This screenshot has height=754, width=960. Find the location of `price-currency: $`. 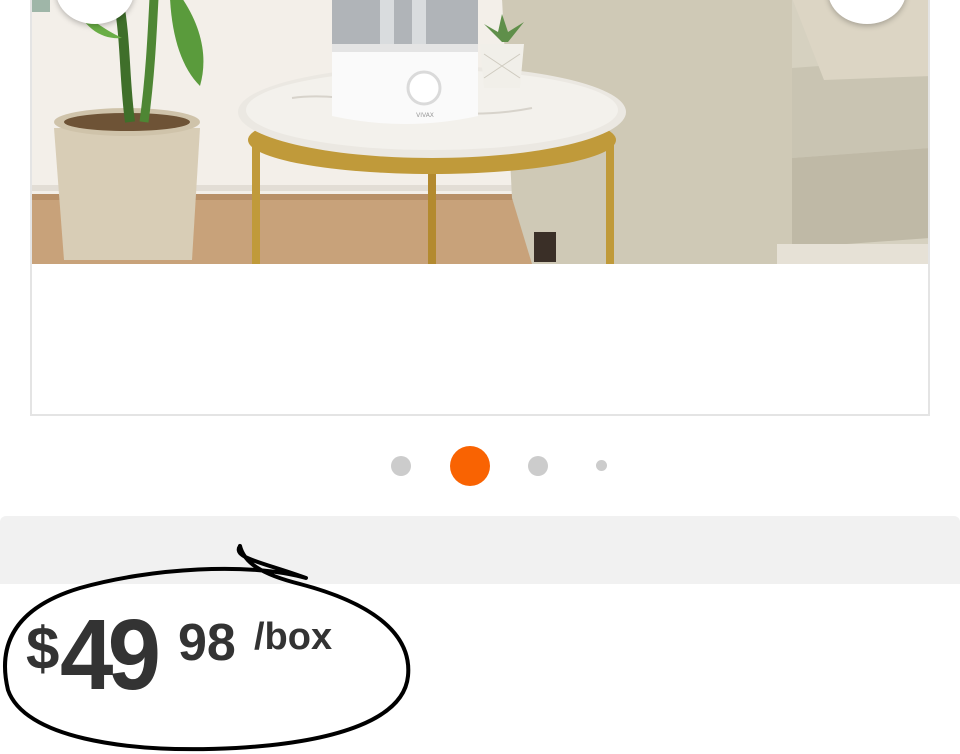

price-currency: $ is located at coordinates (43, 648).